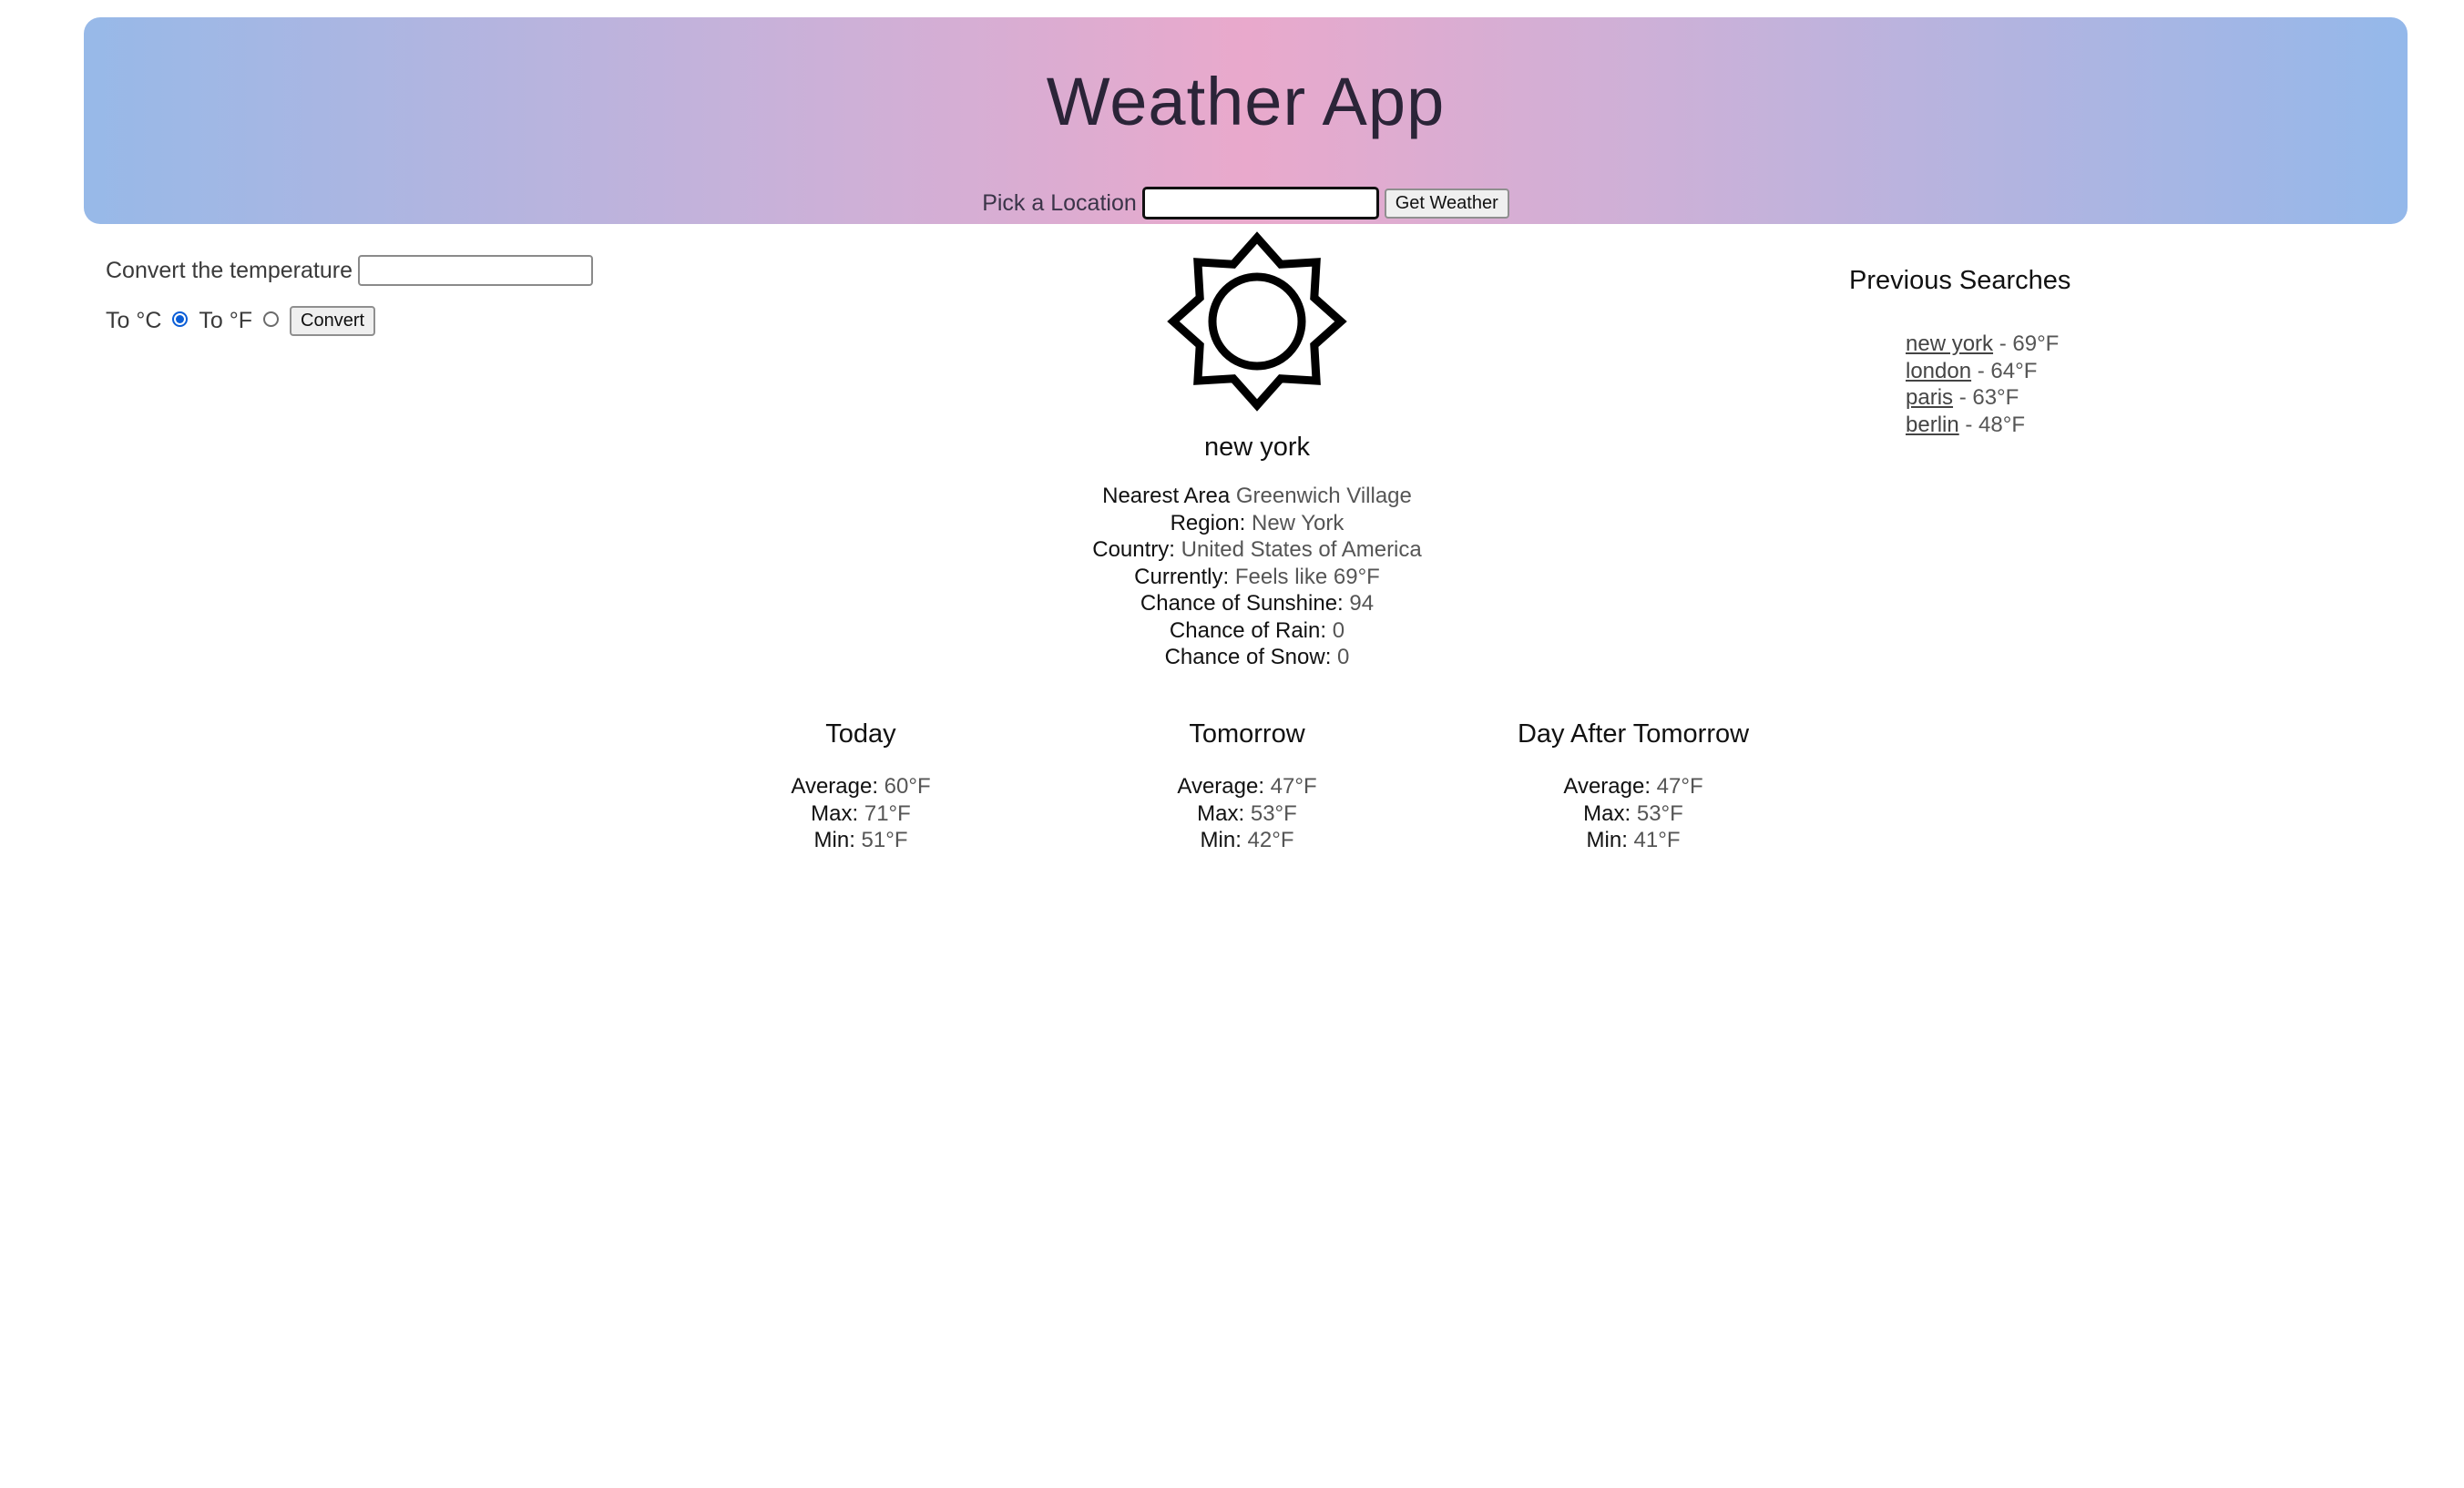  Describe the element at coordinates (1938, 371) in the screenshot. I see `previous-search-link: london` at that location.